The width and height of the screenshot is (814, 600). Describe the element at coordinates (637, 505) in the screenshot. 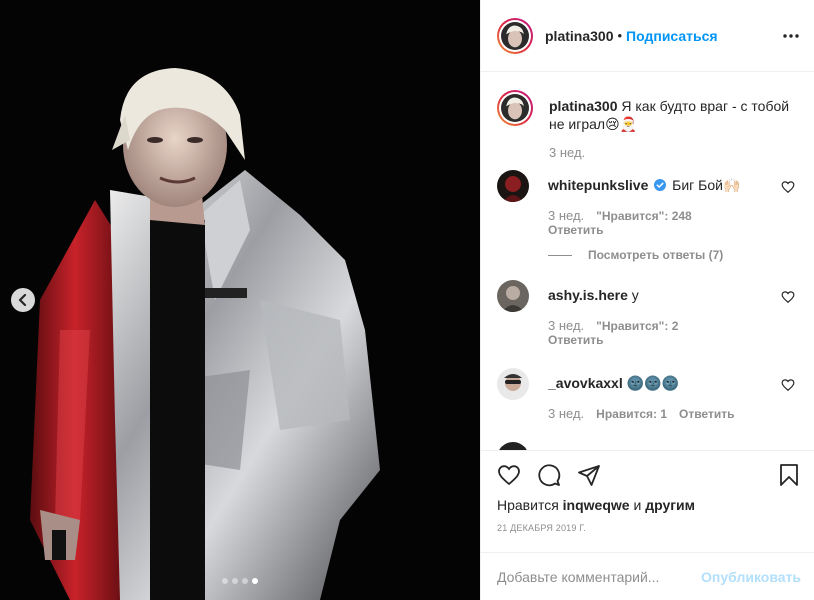

I see `likes-and: и` at that location.